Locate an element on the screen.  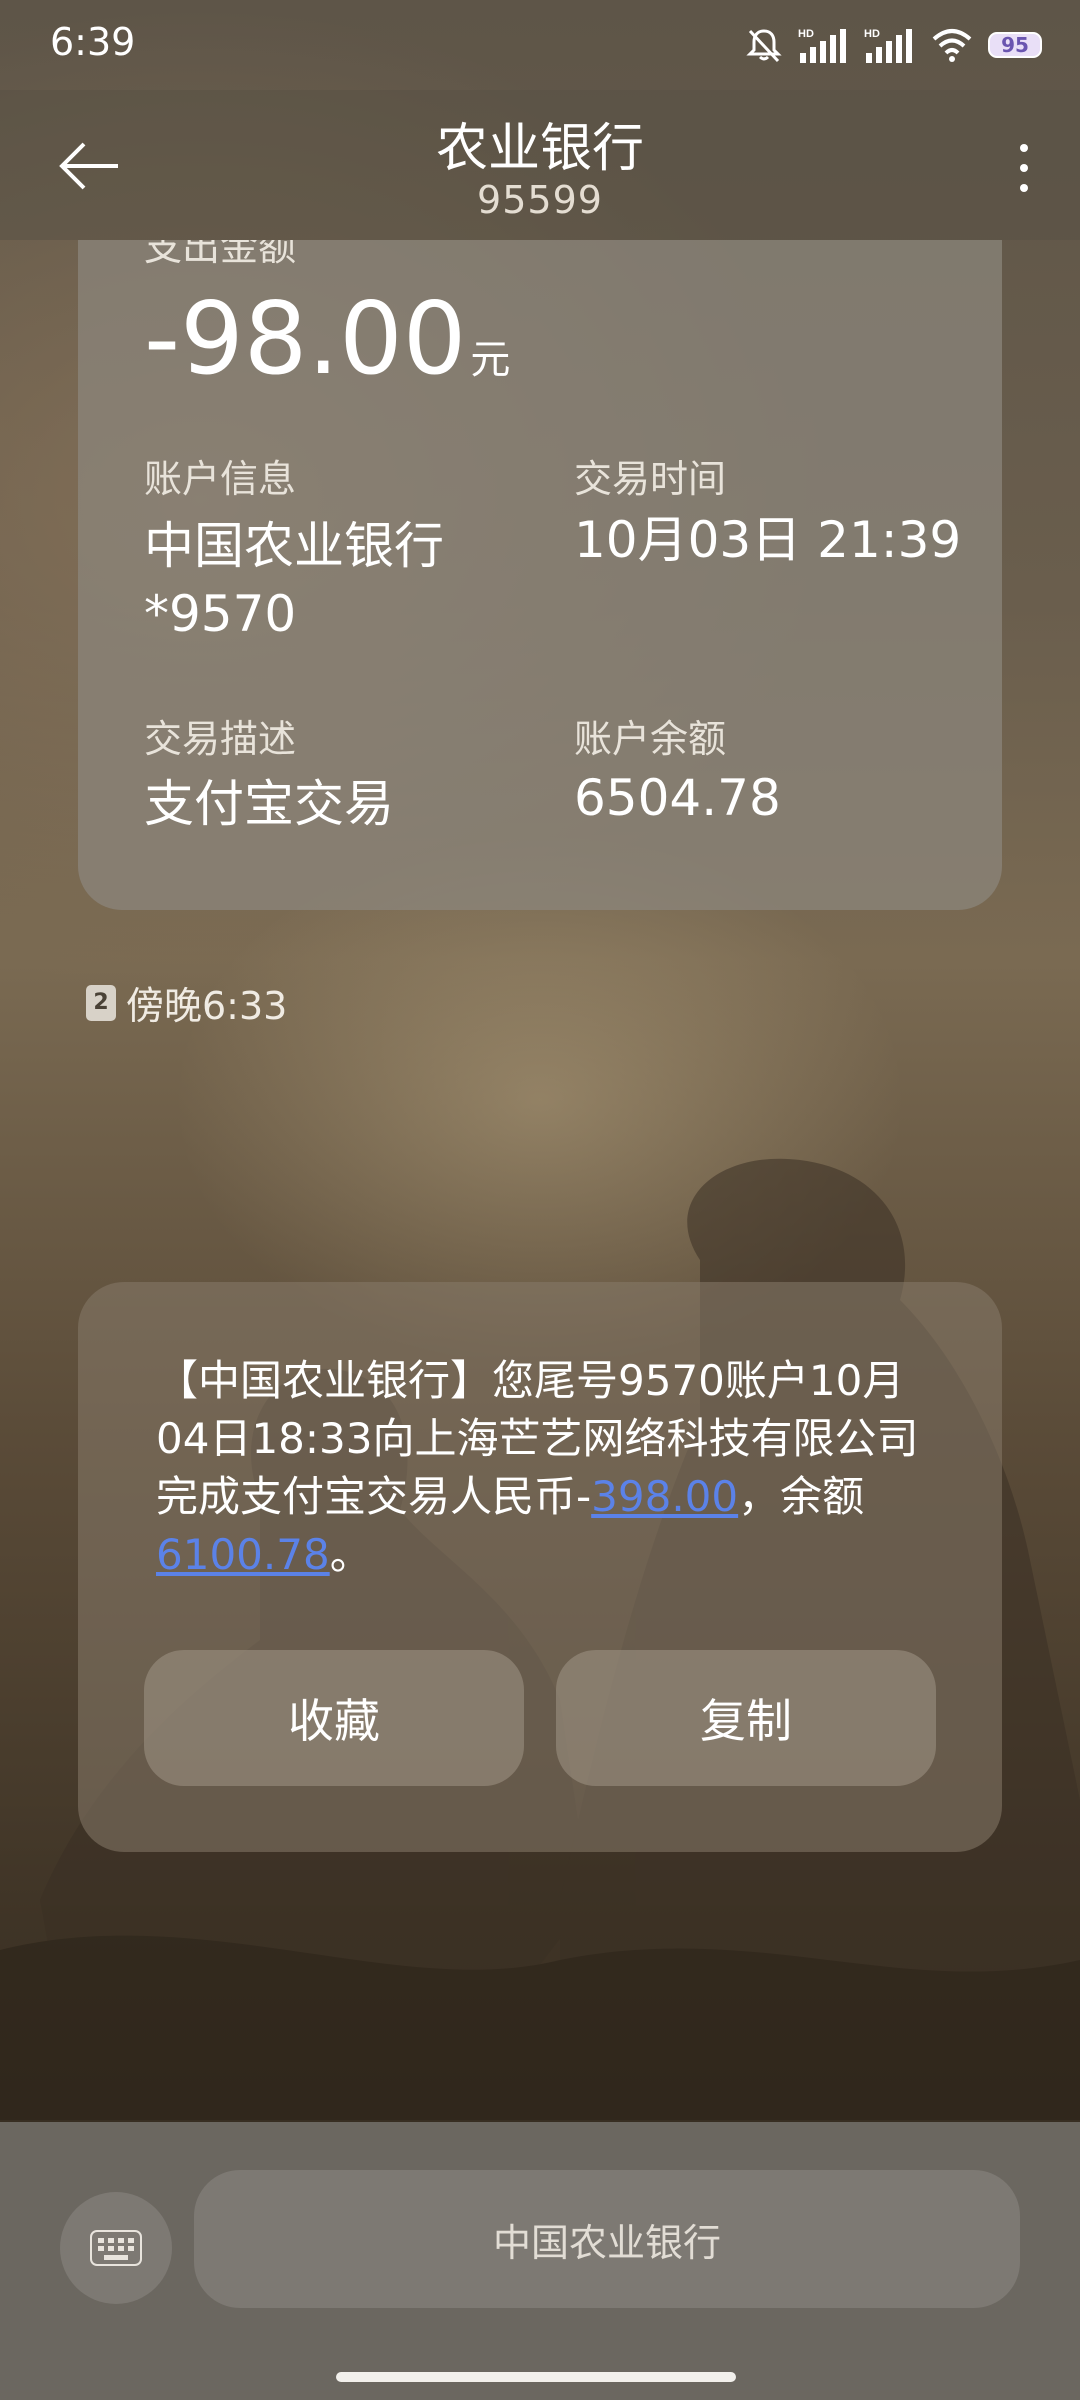
sms-text-part2: ，余额 is located at coordinates (801, 1496).